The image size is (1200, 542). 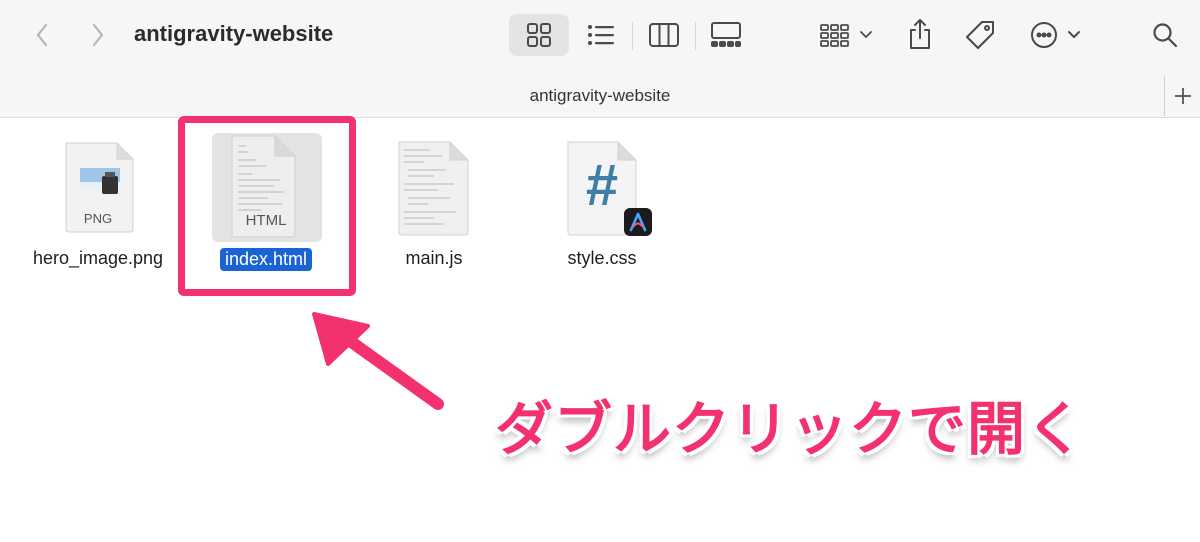 I want to click on annotation-text: ダブルクリックで開く, so click(x=790, y=429).